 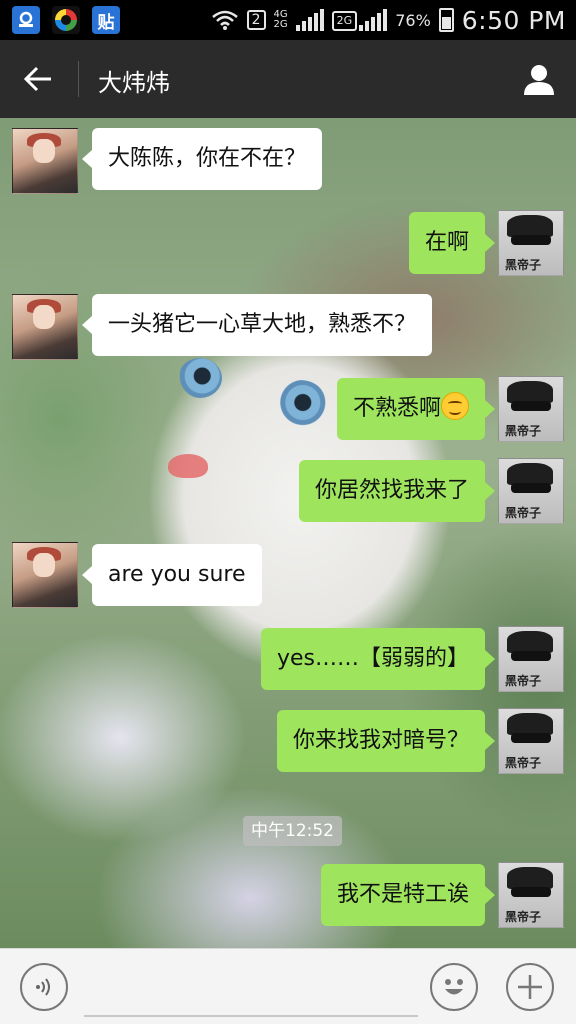 I want to click on message-input, so click(x=251, y=991).